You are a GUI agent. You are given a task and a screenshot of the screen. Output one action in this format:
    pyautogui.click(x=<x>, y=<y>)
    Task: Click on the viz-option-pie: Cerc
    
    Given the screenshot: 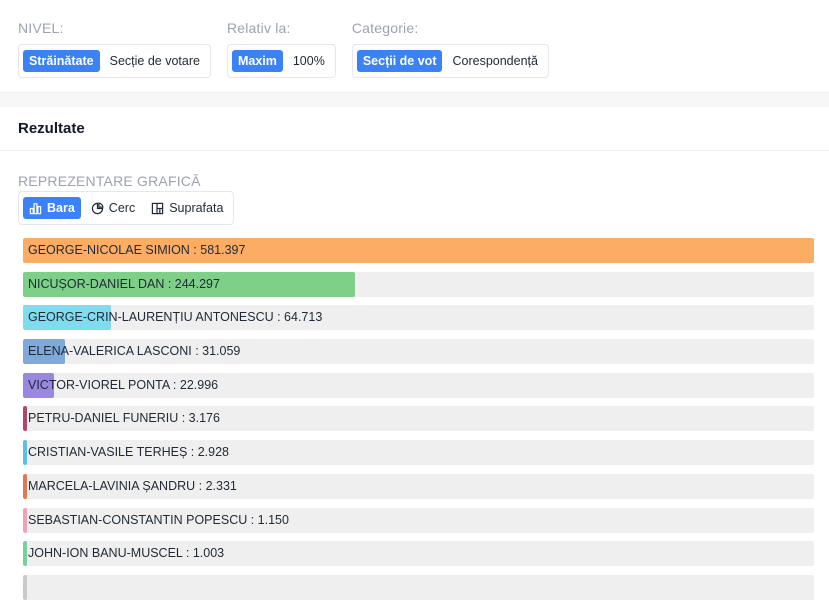 What is the action you would take?
    pyautogui.click(x=113, y=208)
    